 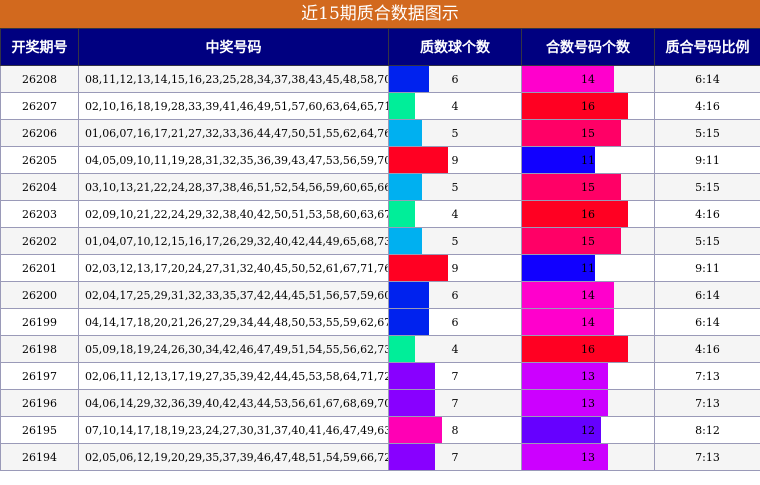 What do you see at coordinates (588, 376) in the screenshot?
I see `composite-bar: 13` at bounding box center [588, 376].